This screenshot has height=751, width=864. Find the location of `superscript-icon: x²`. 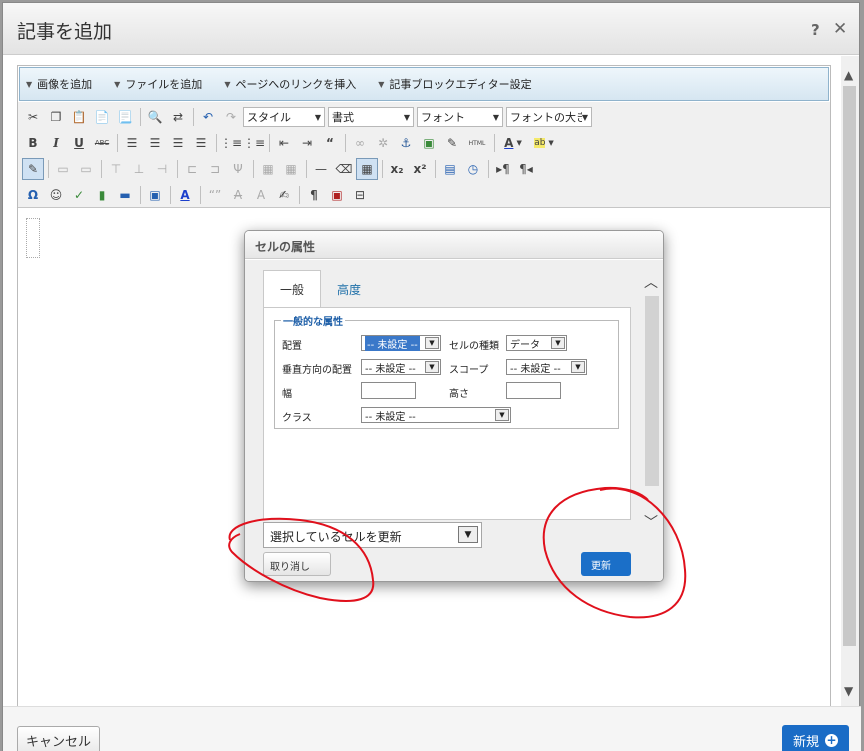

superscript-icon: x² is located at coordinates (420, 169).